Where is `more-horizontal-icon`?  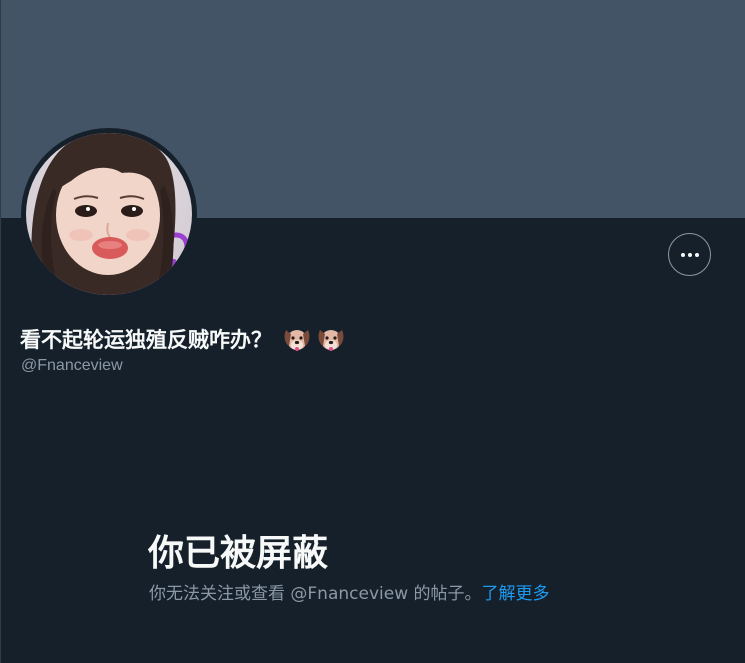 more-horizontal-icon is located at coordinates (689, 254).